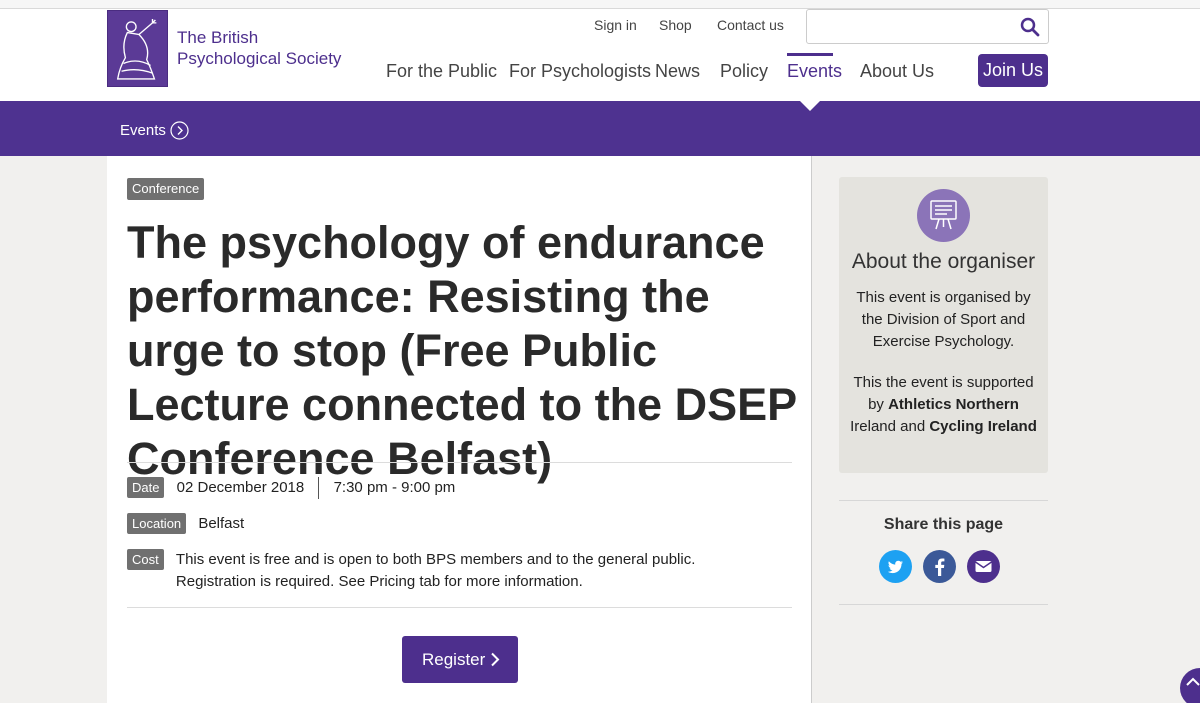  What do you see at coordinates (675, 25) in the screenshot?
I see `shop-link: Shop` at bounding box center [675, 25].